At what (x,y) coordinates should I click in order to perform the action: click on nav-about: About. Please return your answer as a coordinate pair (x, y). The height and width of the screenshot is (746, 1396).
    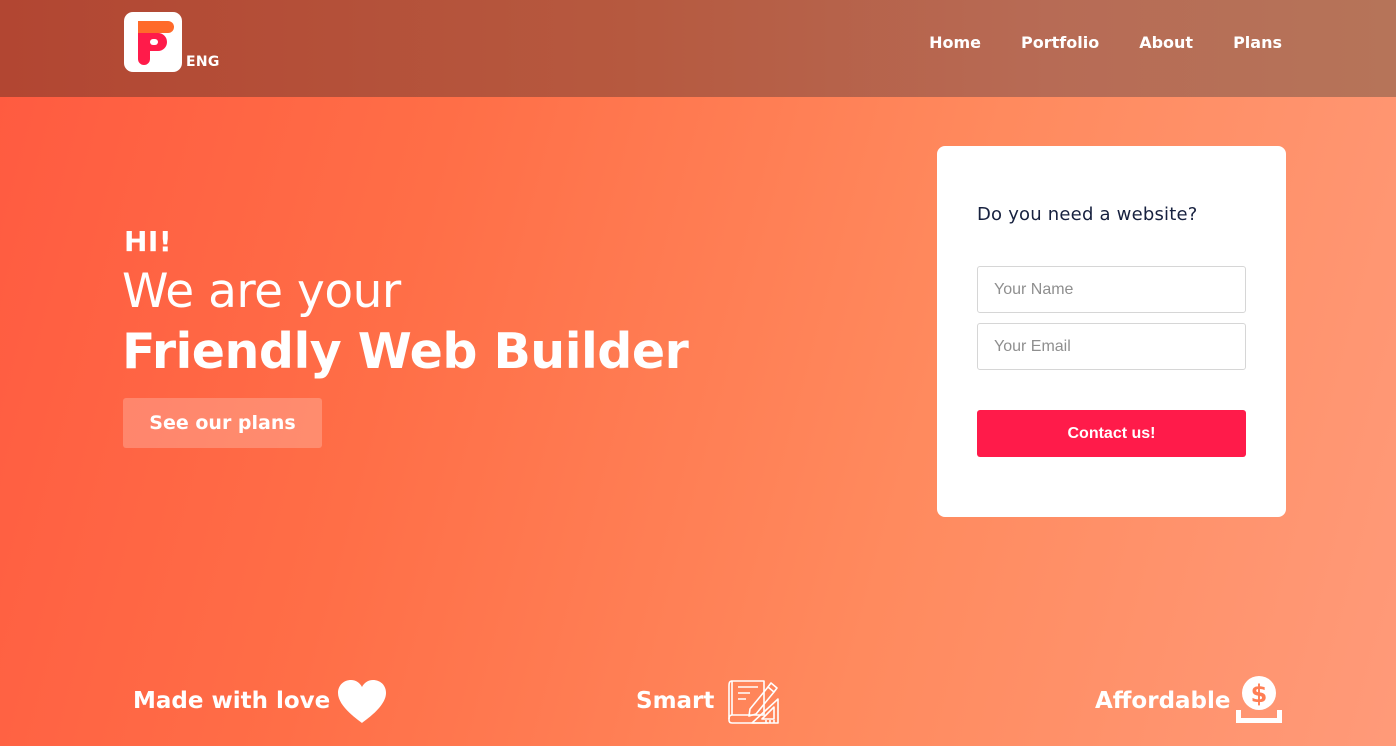
    Looking at the image, I should click on (1166, 43).